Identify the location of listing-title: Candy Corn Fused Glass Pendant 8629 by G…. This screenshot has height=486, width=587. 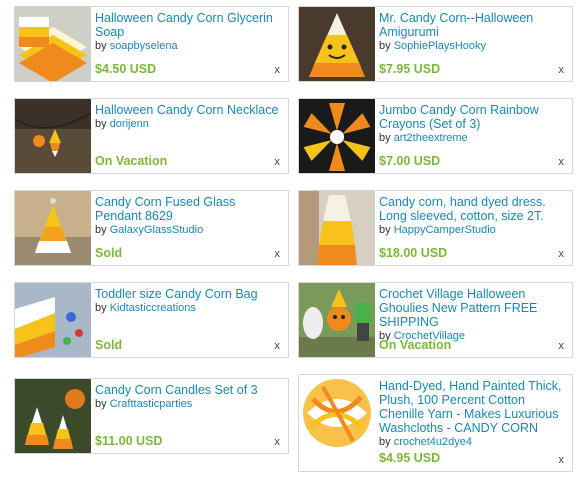
(188, 216).